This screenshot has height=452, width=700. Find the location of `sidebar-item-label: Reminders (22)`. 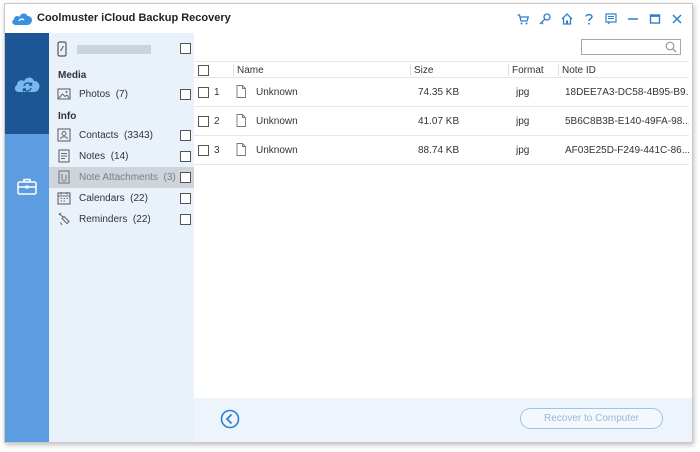

sidebar-item-label: Reminders (22) is located at coordinates (115, 219).